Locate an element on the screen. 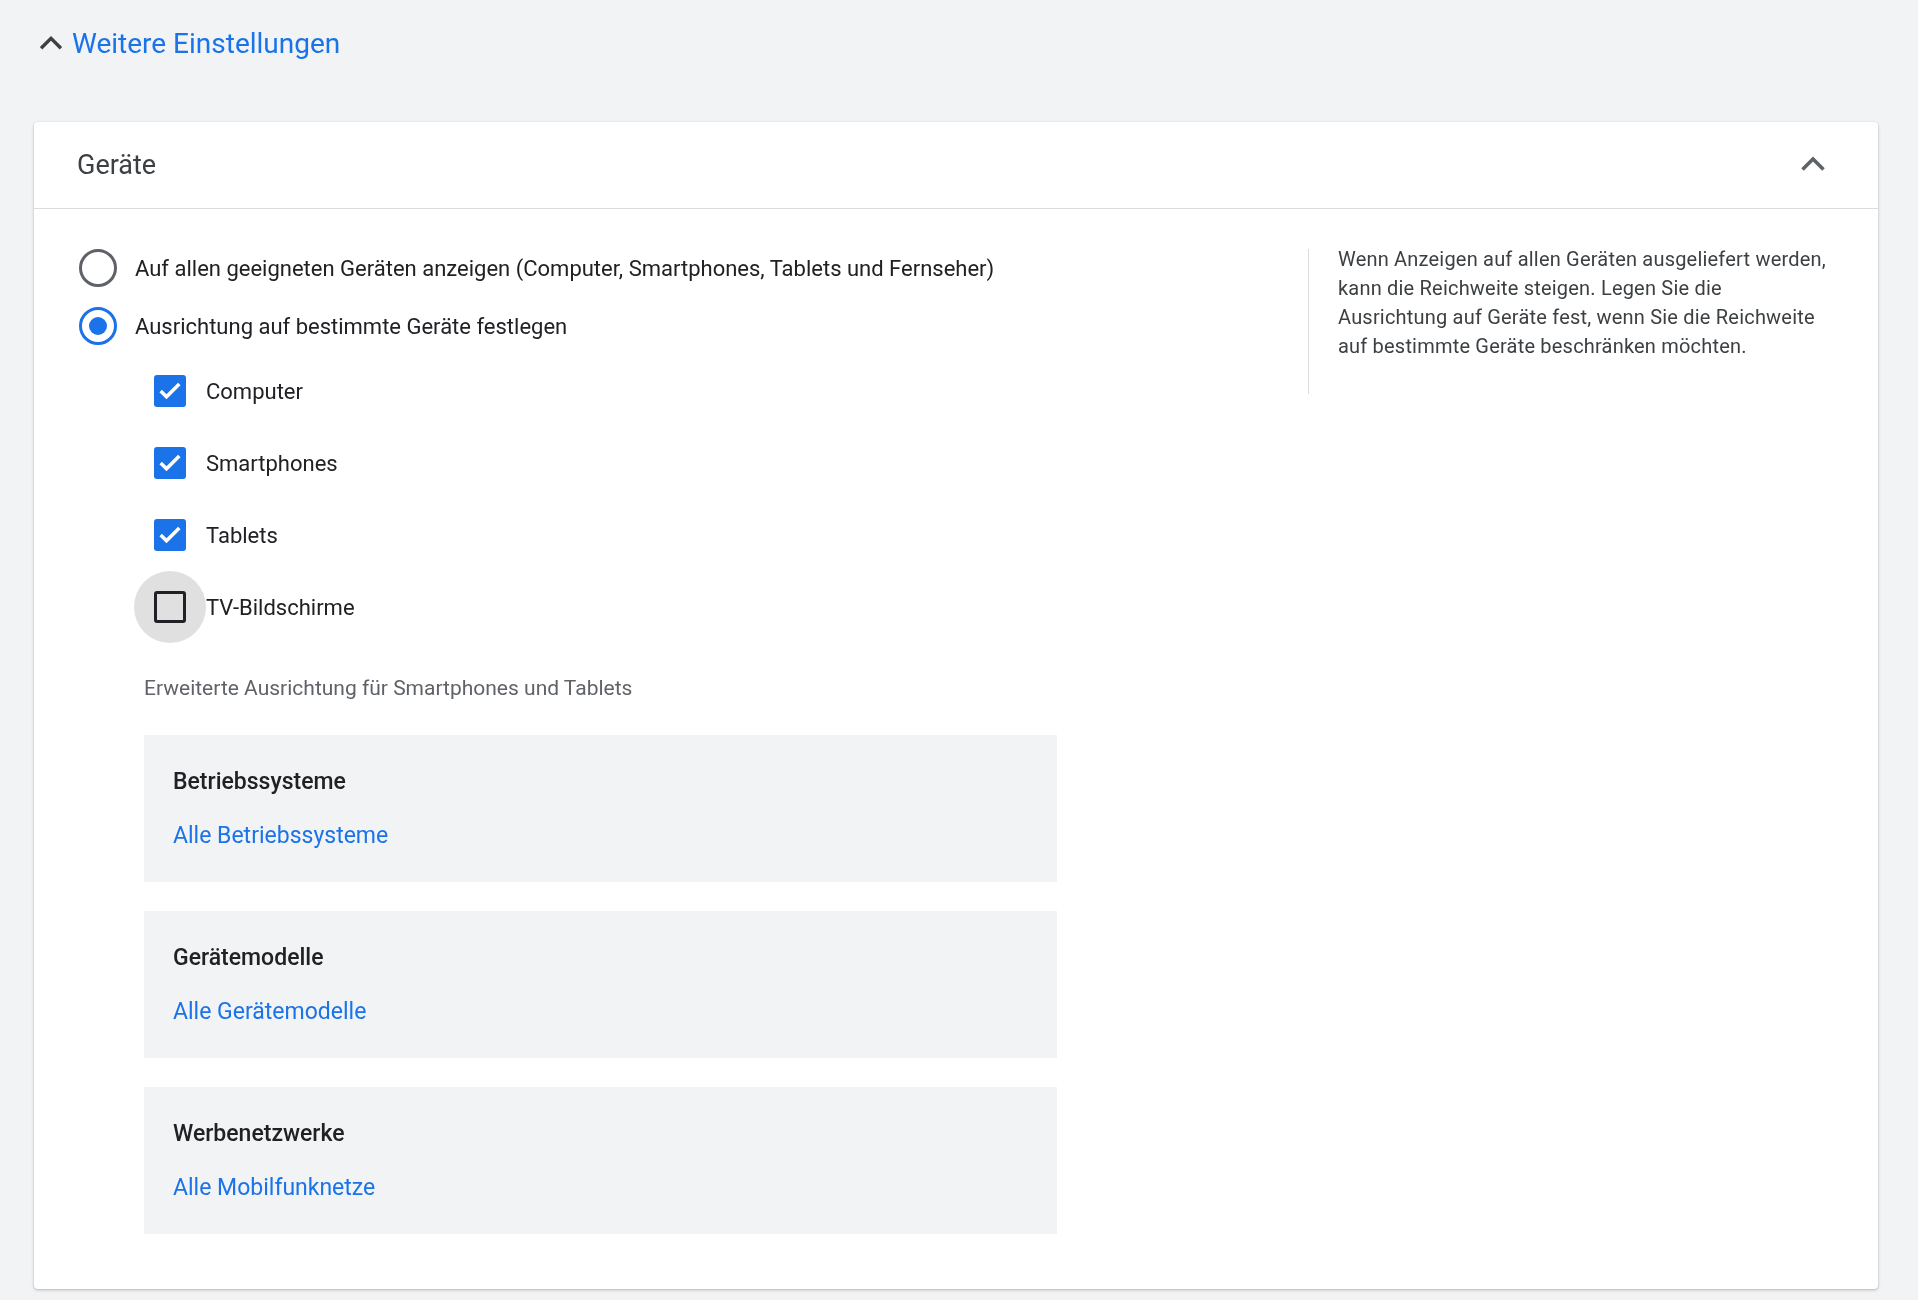 This screenshot has height=1300, width=1918. card-title: Geräte is located at coordinates (117, 165).